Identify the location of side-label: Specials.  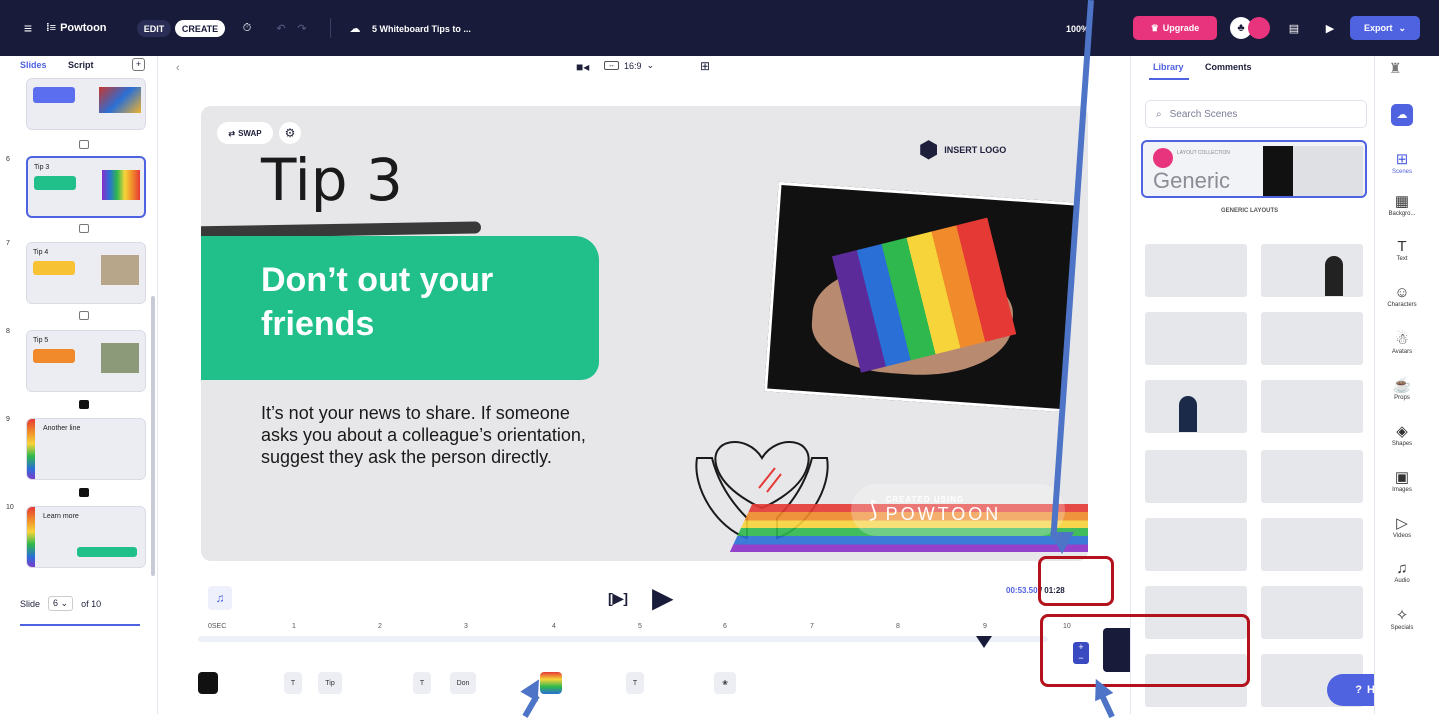
(1402, 628).